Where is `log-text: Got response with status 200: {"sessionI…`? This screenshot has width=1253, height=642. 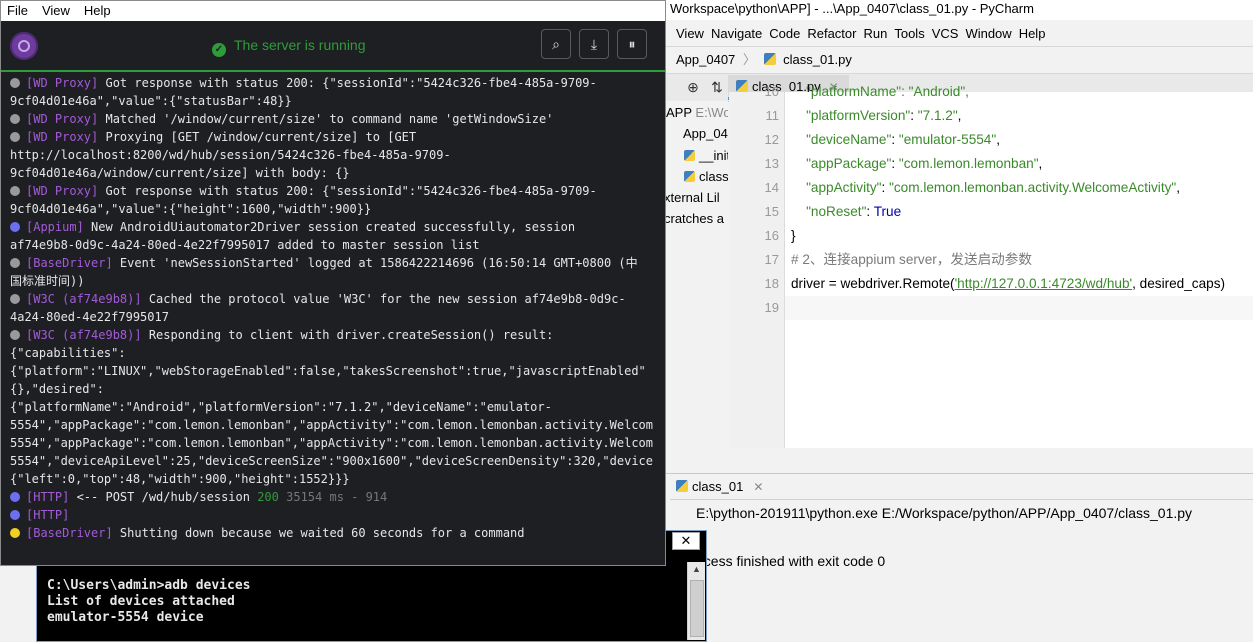 log-text: Got response with status 200: {"sessionI… is located at coordinates (347, 191).